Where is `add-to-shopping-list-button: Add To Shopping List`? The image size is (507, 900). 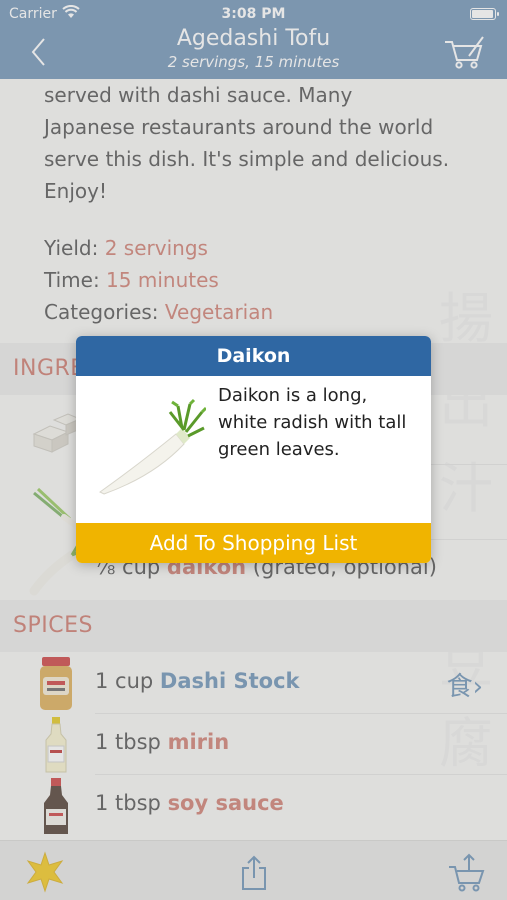 add-to-shopping-list-button: Add To Shopping List is located at coordinates (253, 543).